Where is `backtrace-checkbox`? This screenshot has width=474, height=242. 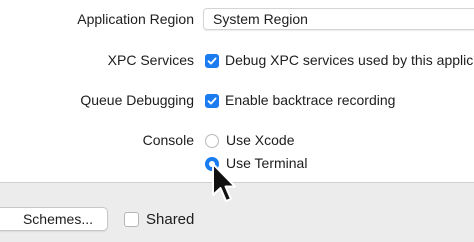
backtrace-checkbox is located at coordinates (212, 100).